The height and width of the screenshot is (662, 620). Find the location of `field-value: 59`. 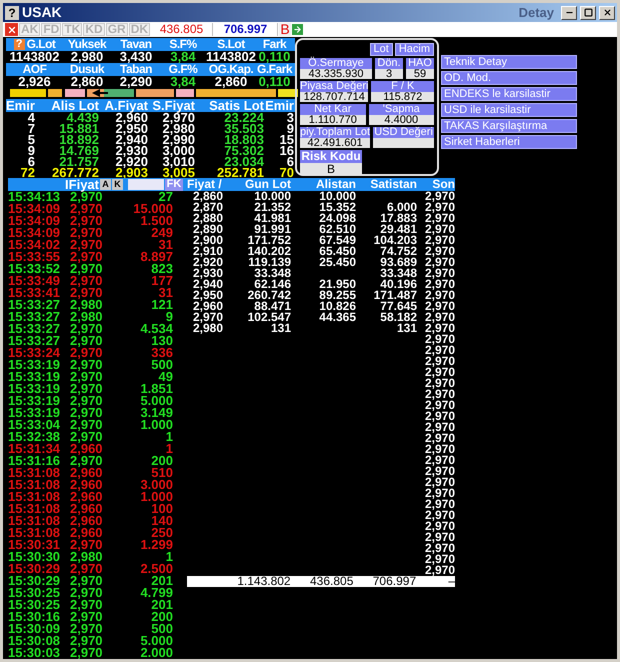

field-value: 59 is located at coordinates (420, 74).